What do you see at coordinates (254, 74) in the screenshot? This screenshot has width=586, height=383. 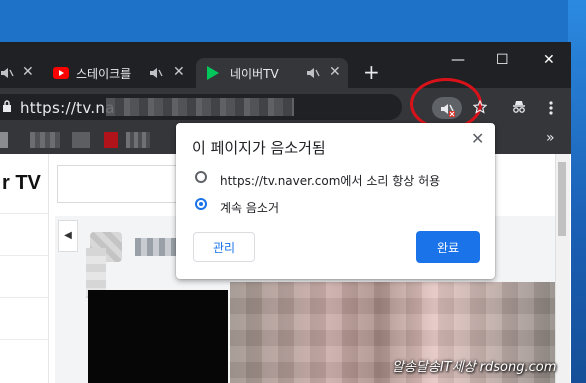 I see `tab-label: 네이버TV` at bounding box center [254, 74].